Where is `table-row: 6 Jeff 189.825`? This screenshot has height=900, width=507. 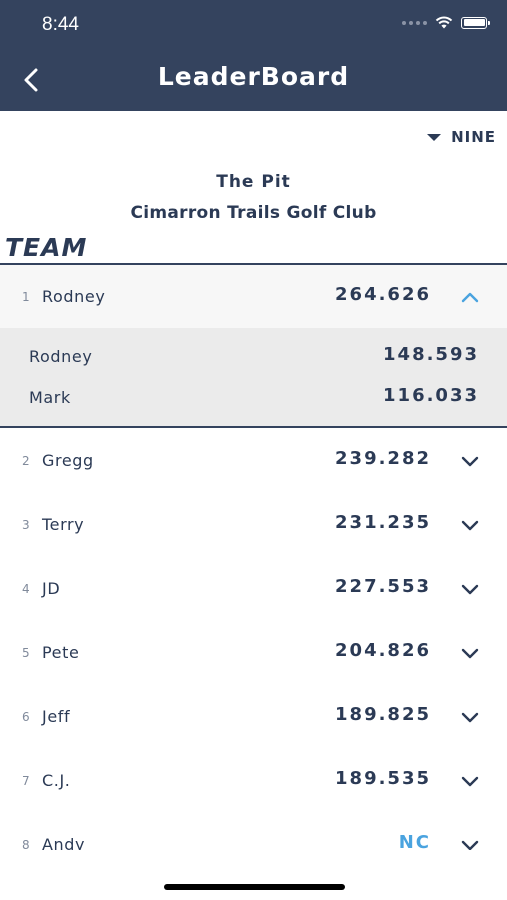
table-row: 6 Jeff 189.825 is located at coordinates (253, 717).